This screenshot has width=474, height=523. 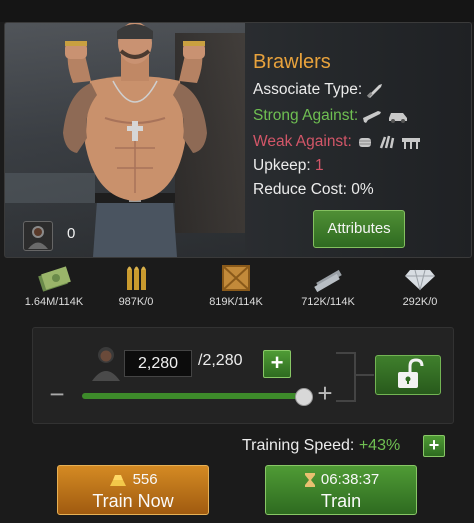 I want to click on attributes-button: Attributes, so click(x=359, y=229).